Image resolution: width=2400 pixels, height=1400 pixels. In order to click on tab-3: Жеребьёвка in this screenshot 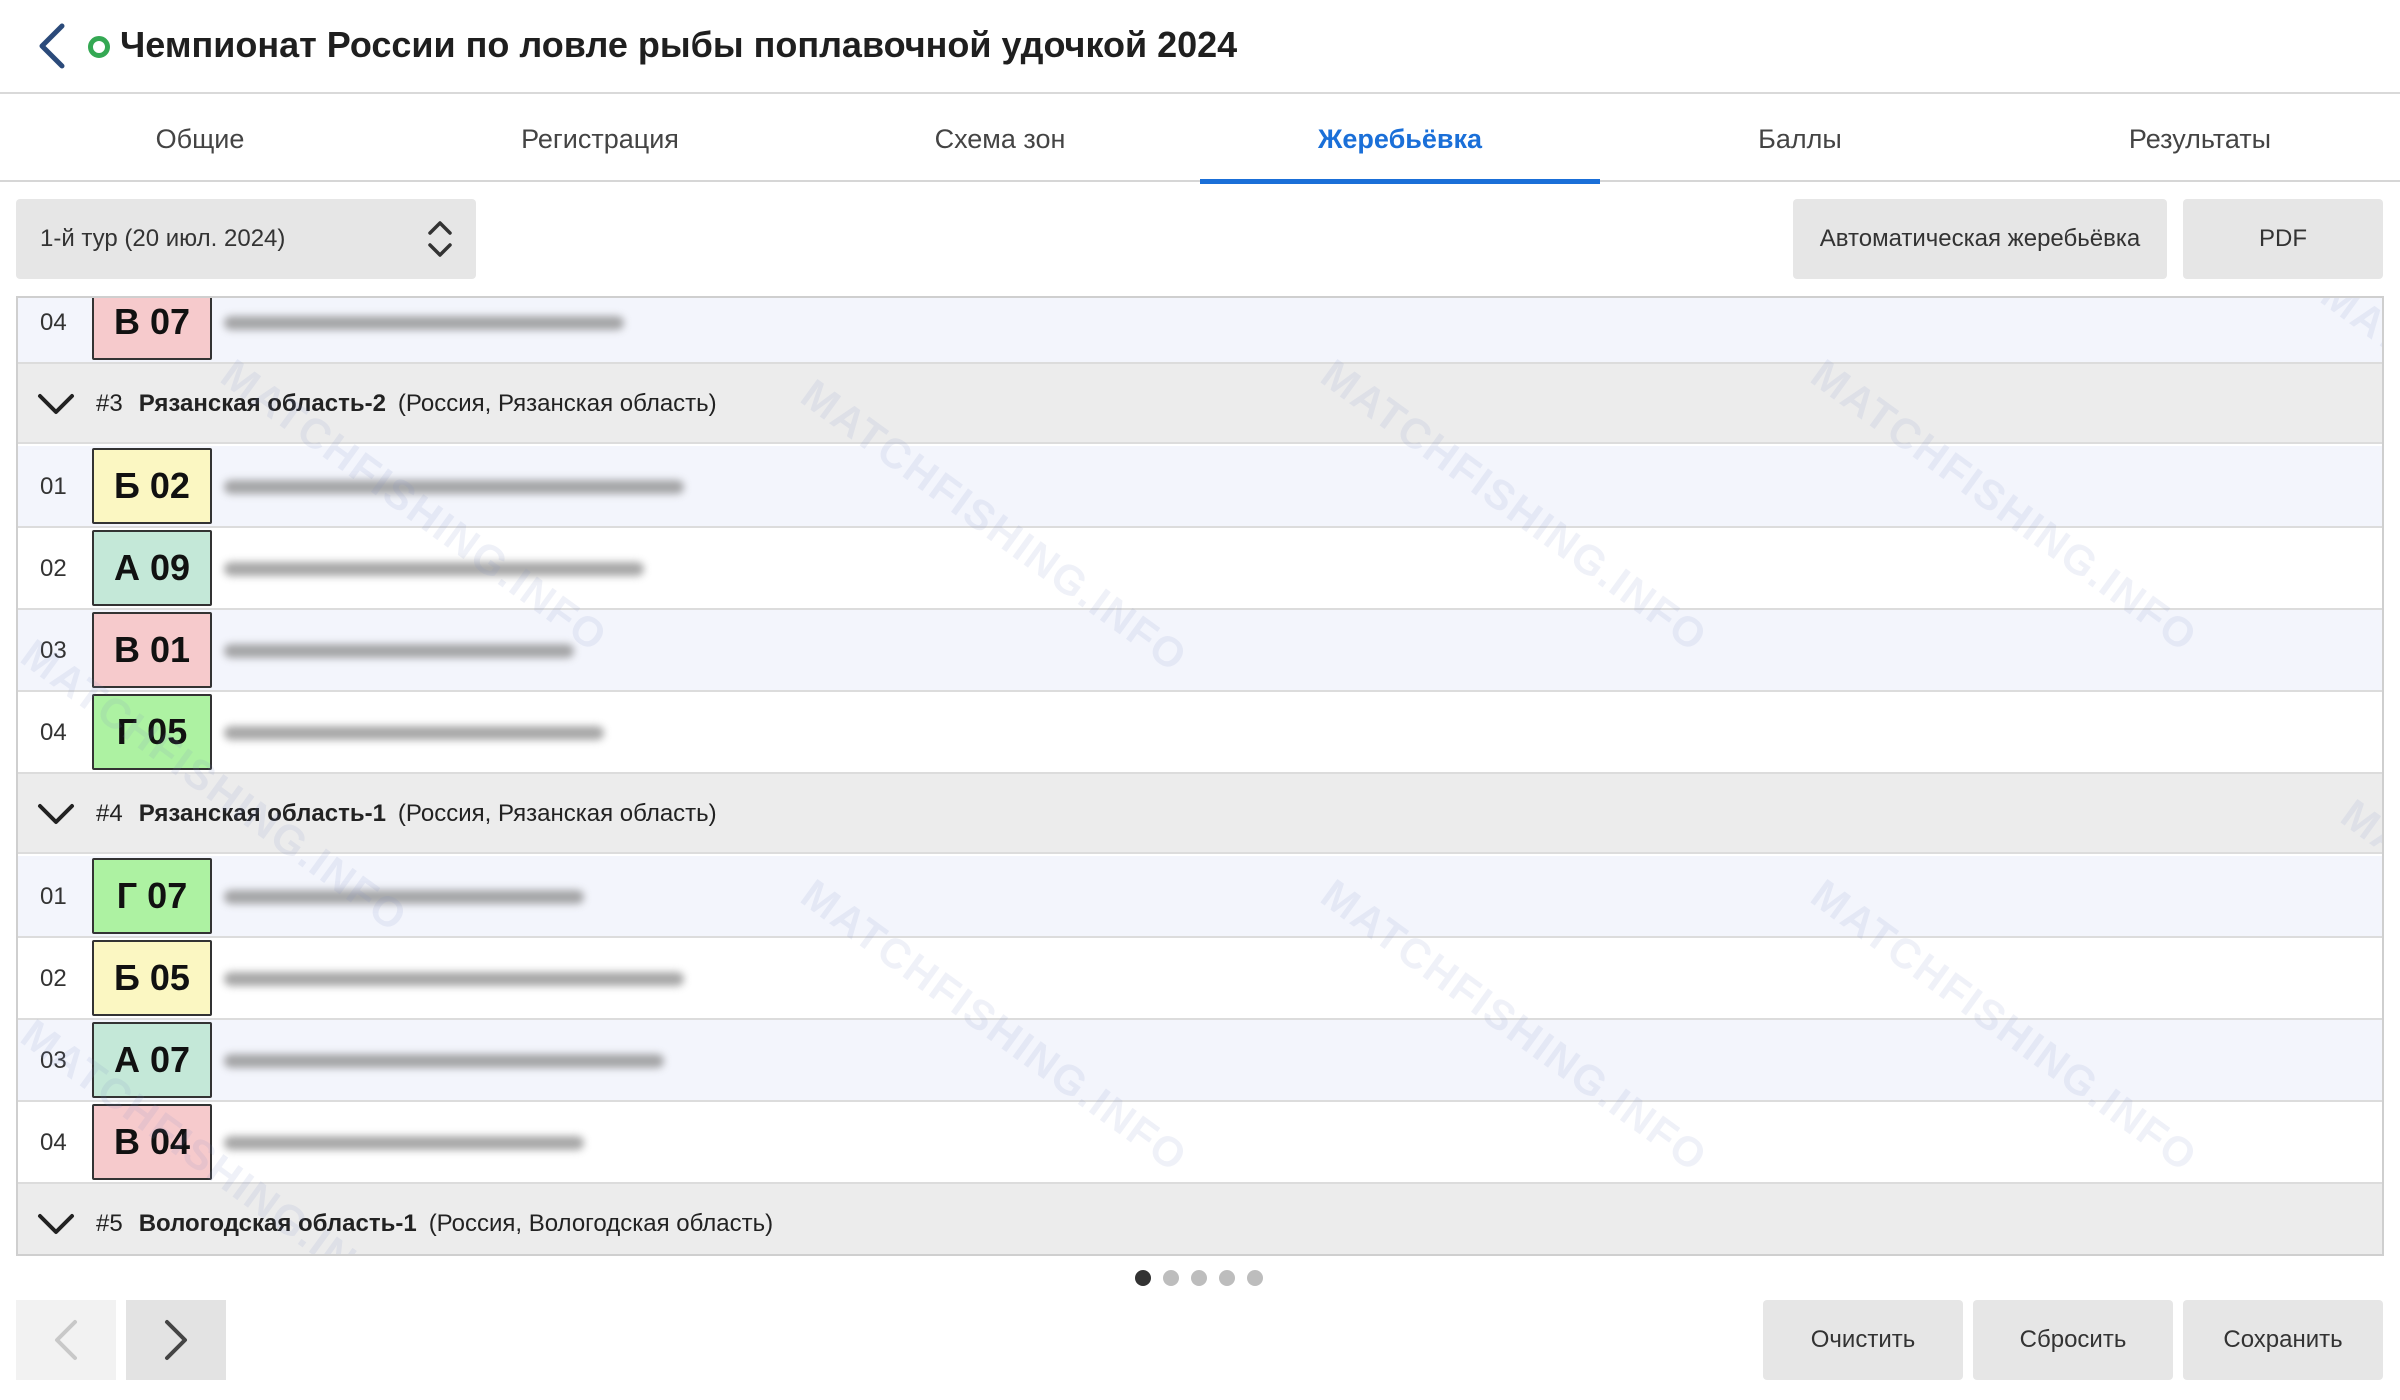, I will do `click(1400, 140)`.